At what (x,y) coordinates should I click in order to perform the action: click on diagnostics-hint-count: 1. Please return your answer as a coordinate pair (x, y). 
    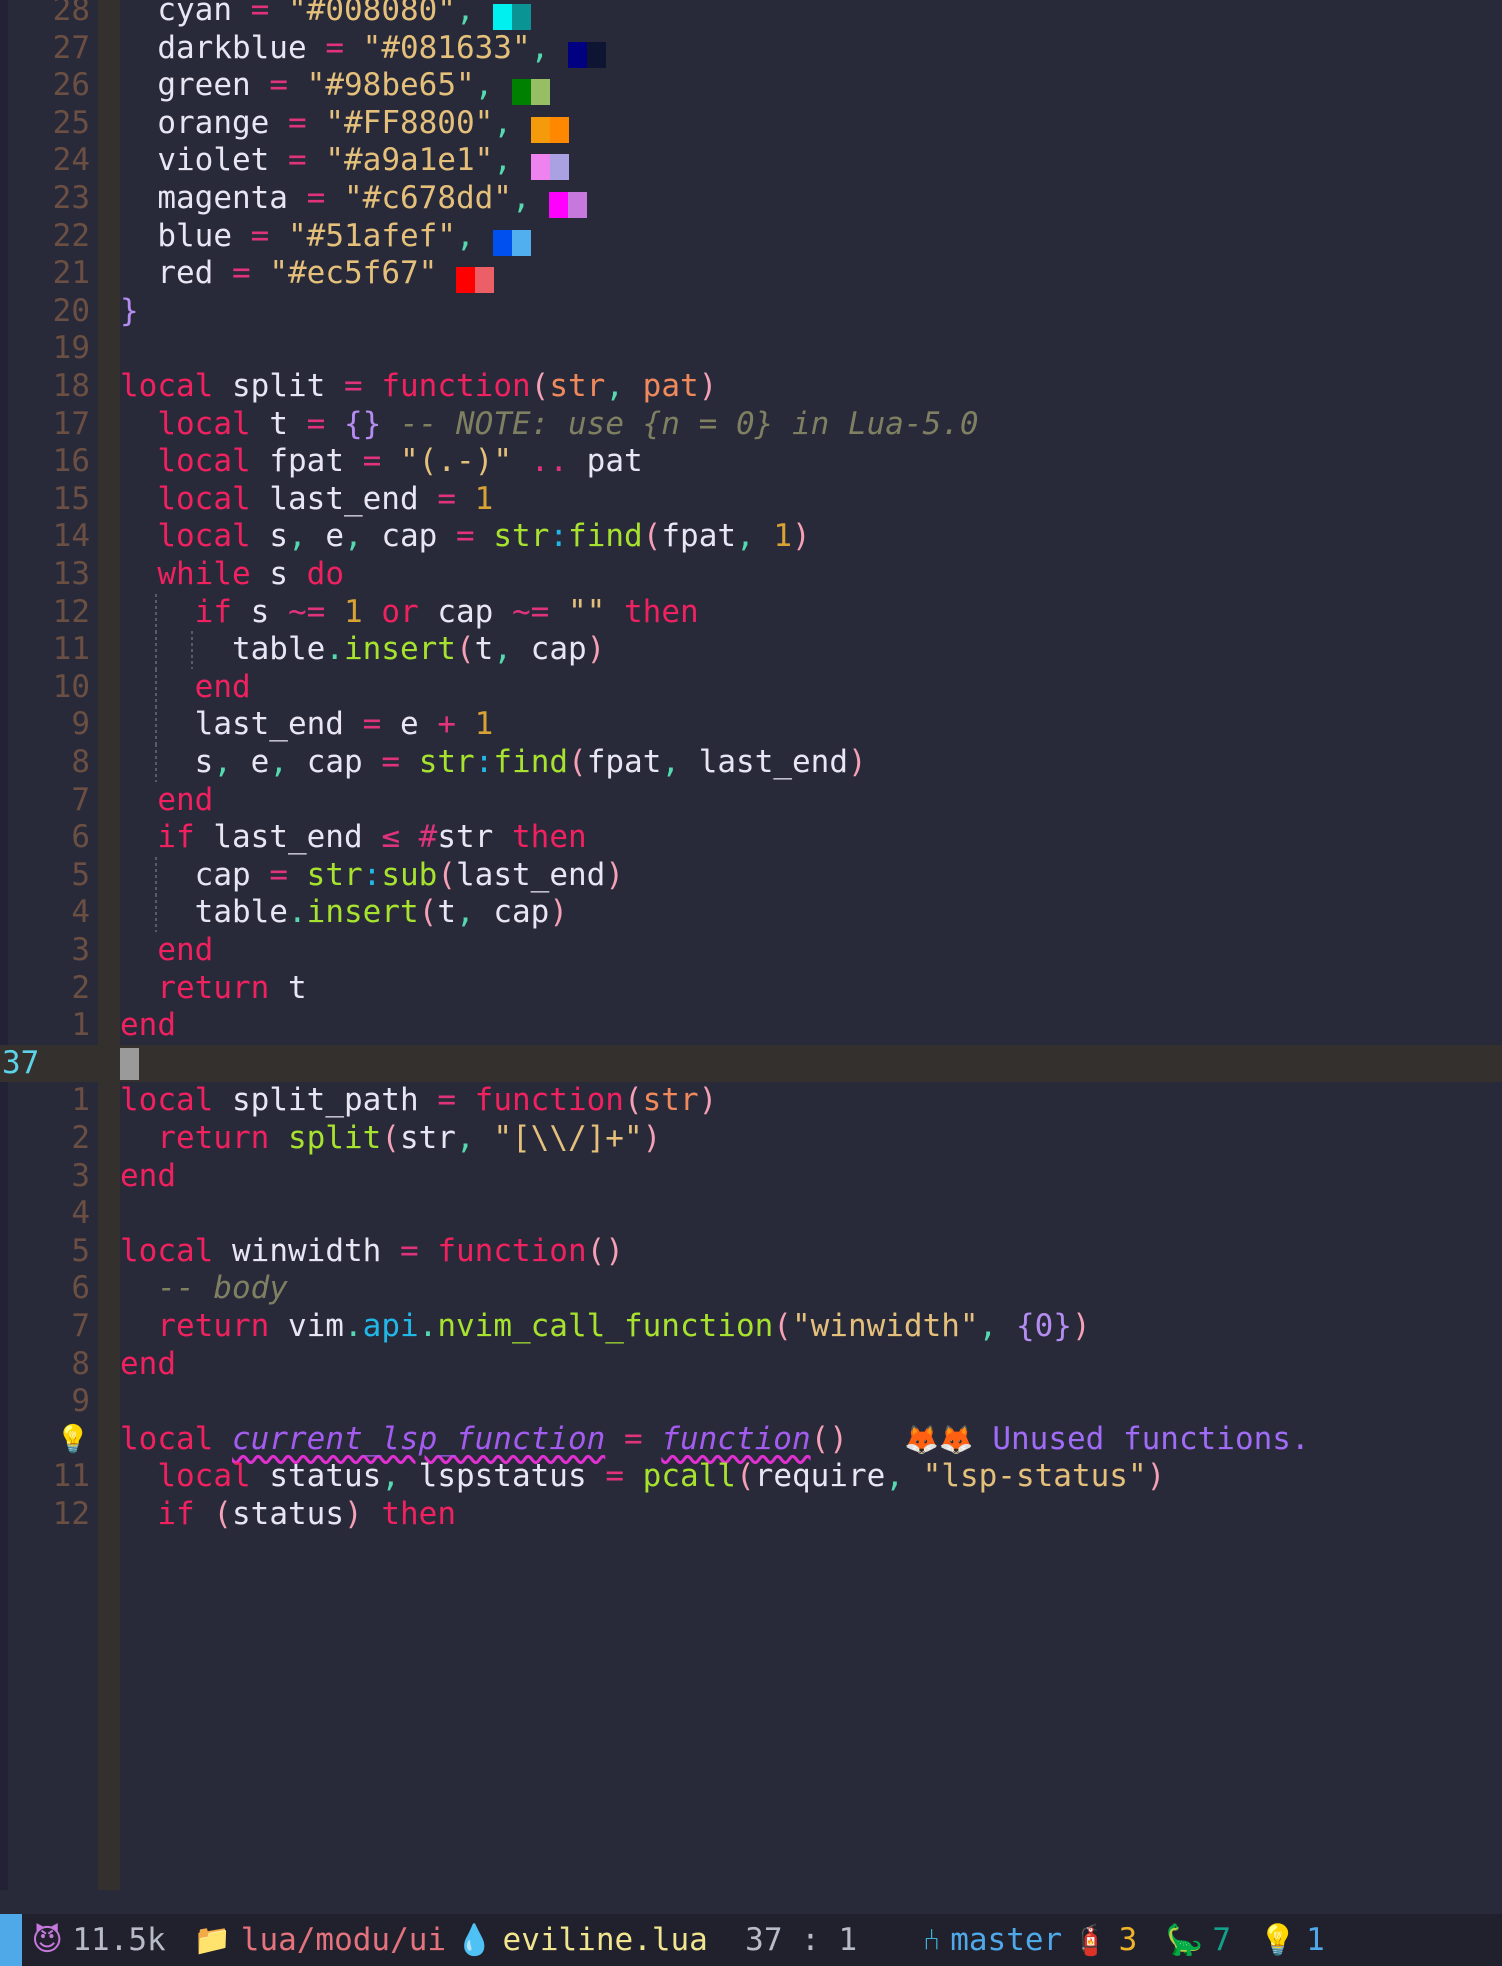
    Looking at the image, I should click on (1324, 1940).